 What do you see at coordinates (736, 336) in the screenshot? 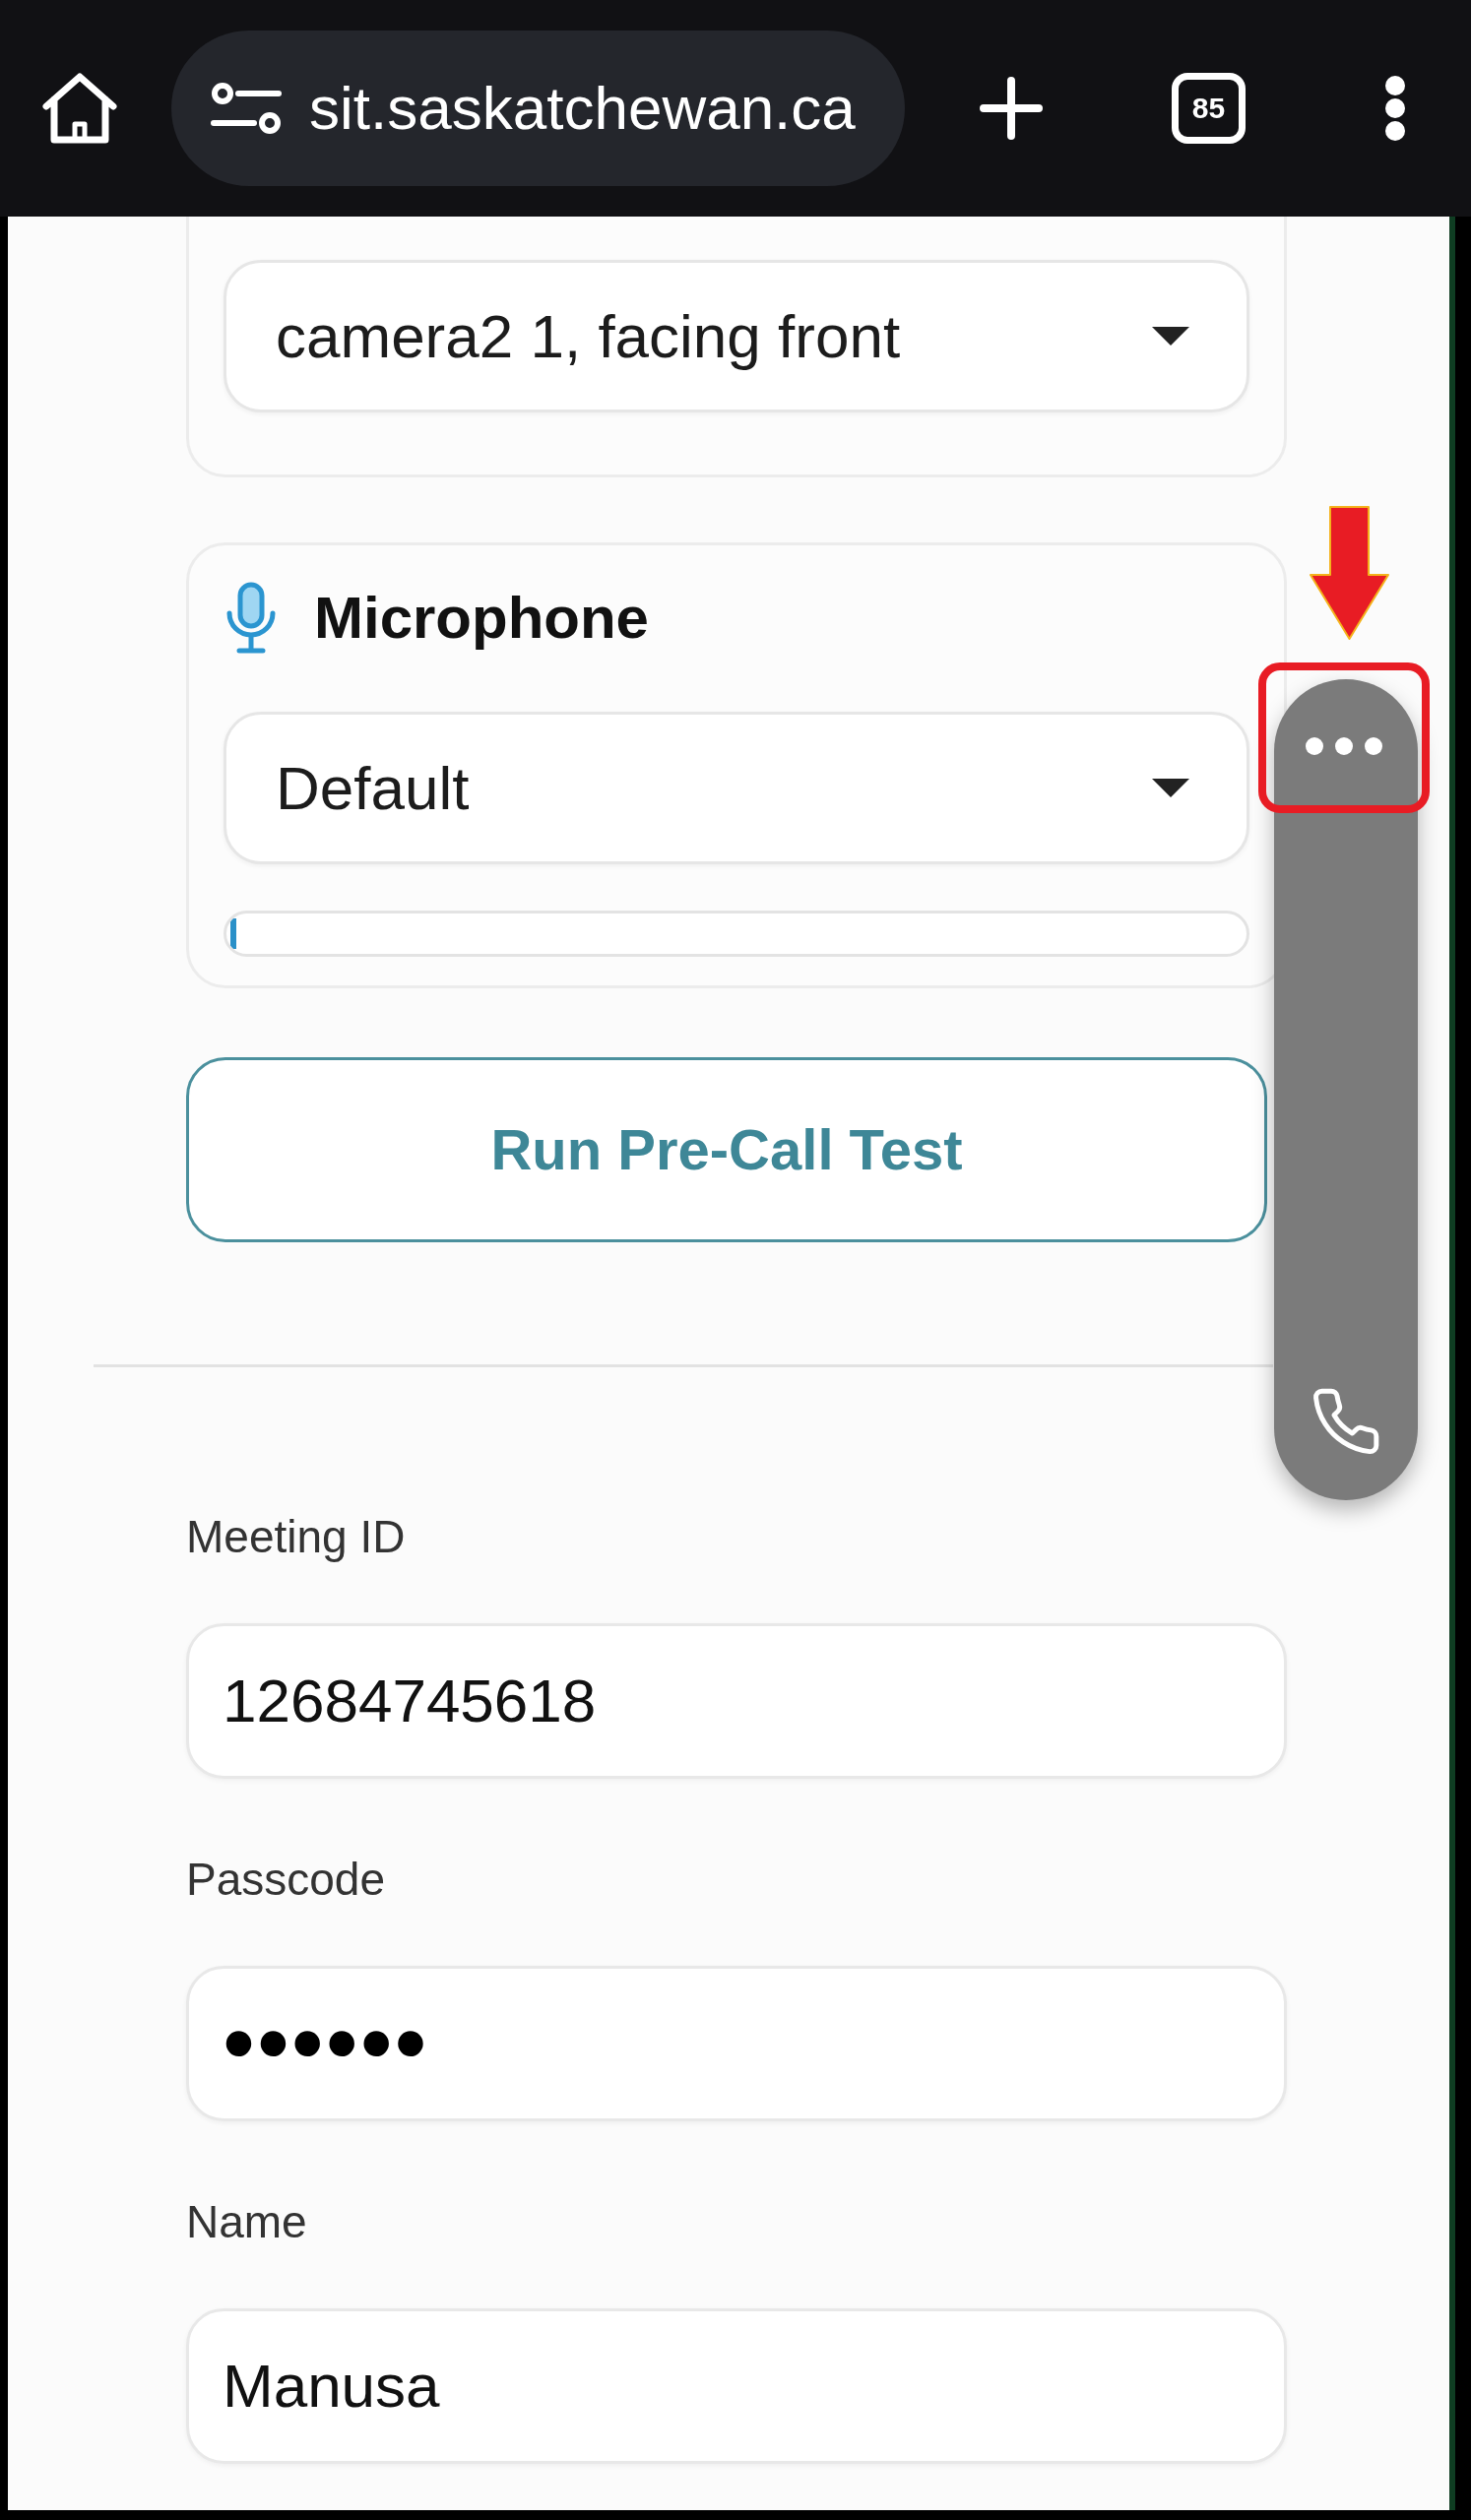
I see `device-select: camera2 1, facing front` at bounding box center [736, 336].